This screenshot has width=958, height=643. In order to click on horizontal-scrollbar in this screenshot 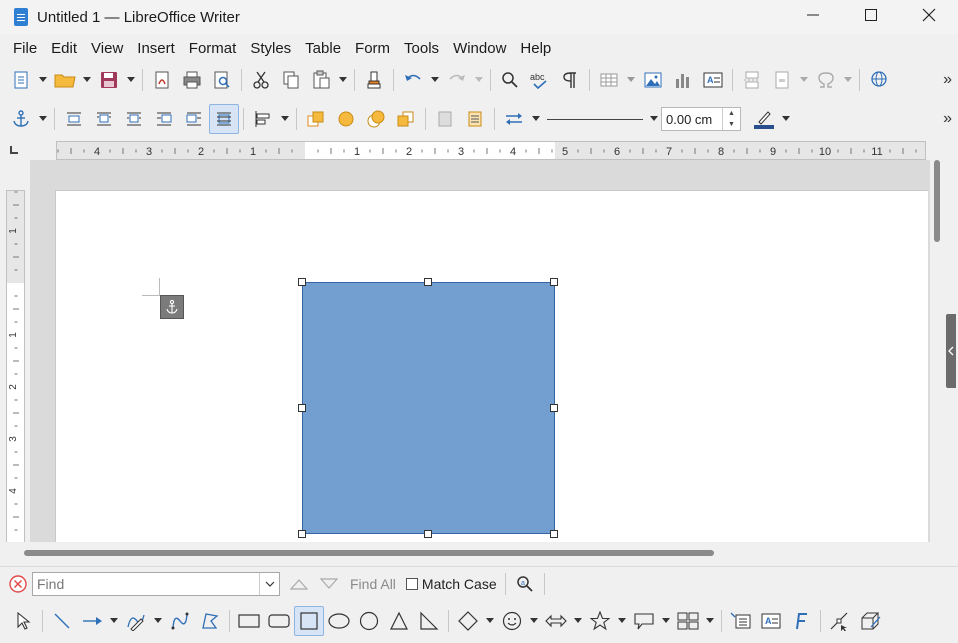, I will do `click(479, 552)`.